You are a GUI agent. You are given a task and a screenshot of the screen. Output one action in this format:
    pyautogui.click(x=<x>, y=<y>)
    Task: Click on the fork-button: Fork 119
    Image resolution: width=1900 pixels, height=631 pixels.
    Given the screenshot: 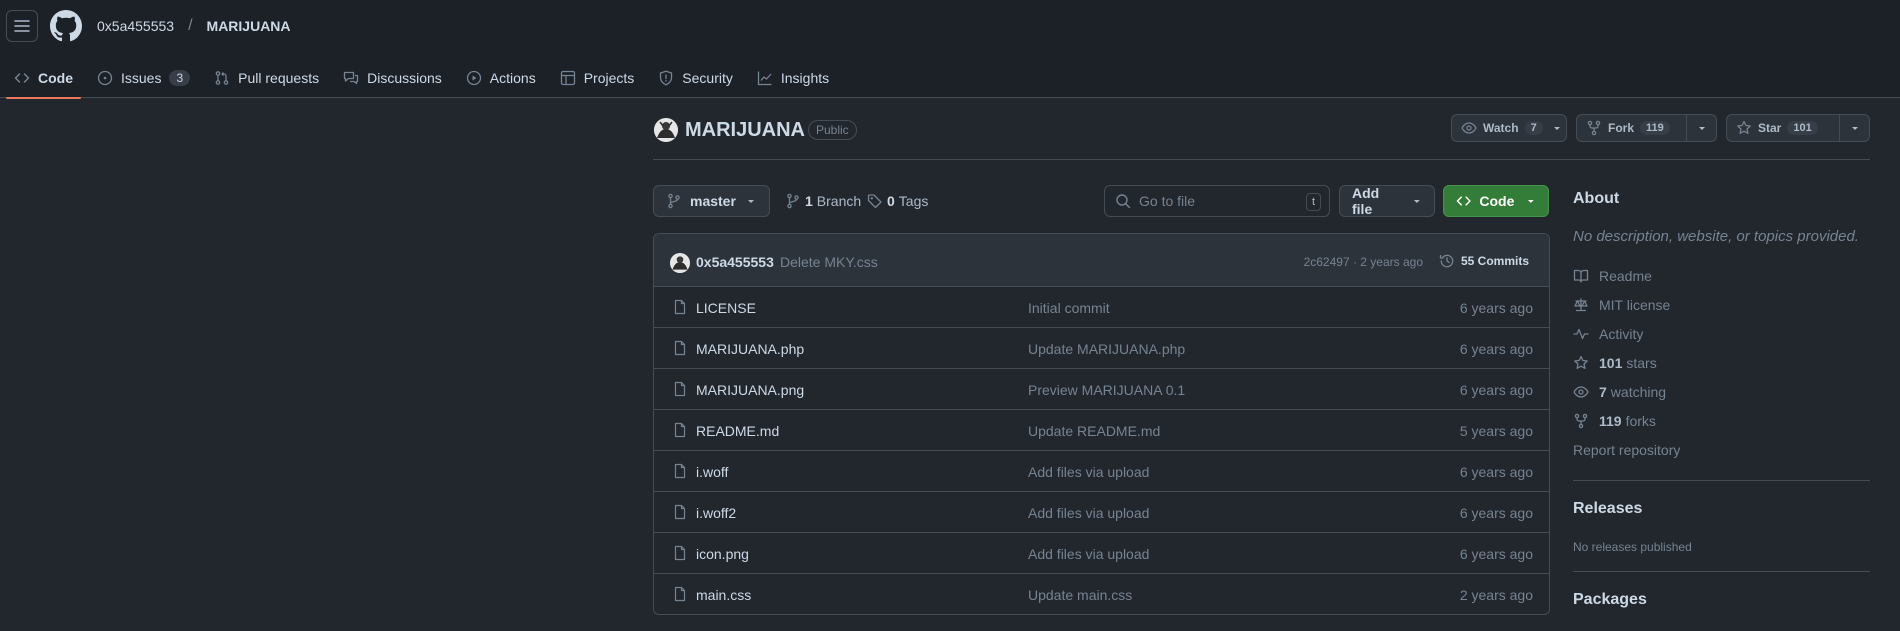 What is the action you would take?
    pyautogui.click(x=1646, y=128)
    